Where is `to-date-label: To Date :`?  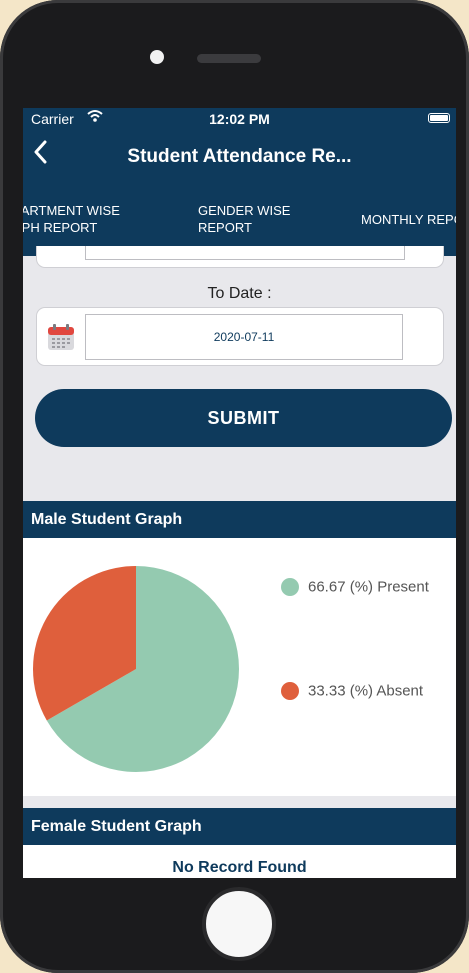
to-date-label: To Date : is located at coordinates (239, 293).